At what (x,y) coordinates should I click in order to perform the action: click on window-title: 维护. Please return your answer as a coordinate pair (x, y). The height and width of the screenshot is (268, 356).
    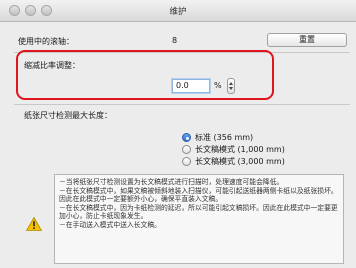
    Looking at the image, I should click on (178, 12).